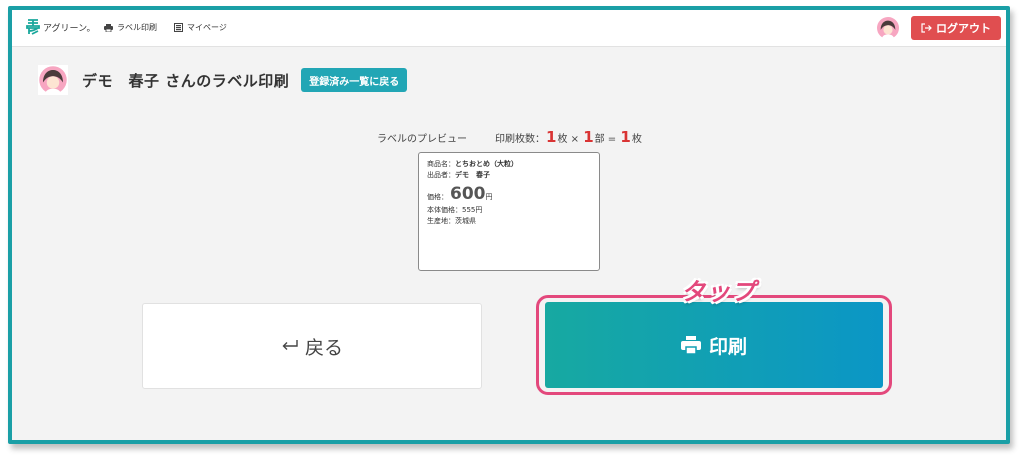  What do you see at coordinates (422, 139) in the screenshot?
I see `preview-label: ラベルのプレビュー` at bounding box center [422, 139].